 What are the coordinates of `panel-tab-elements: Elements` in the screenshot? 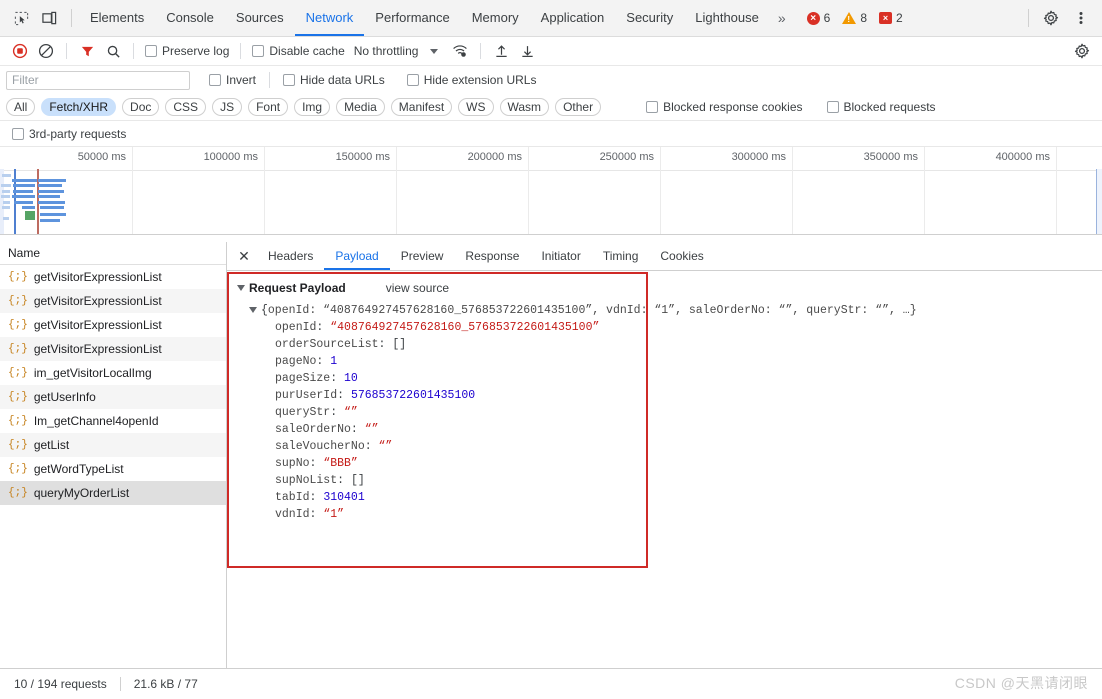 It's located at (117, 18).